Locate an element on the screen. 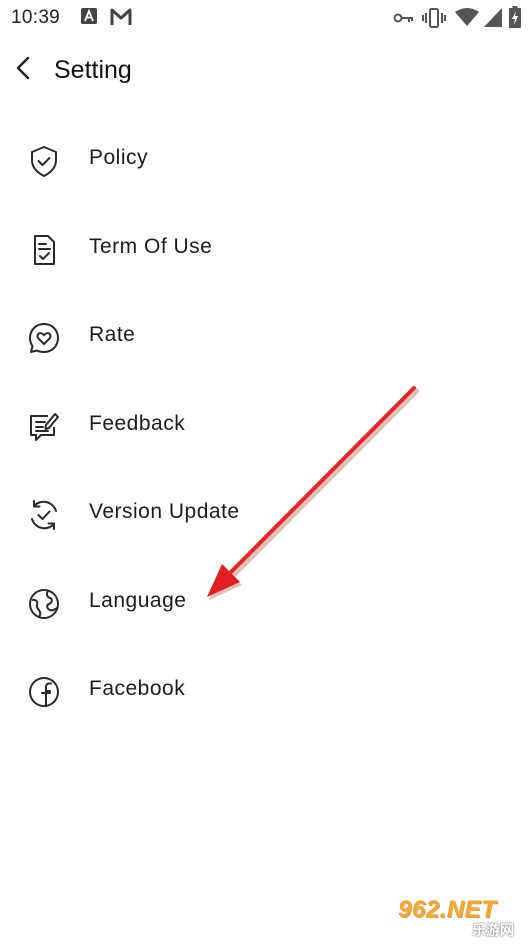 Image resolution: width=532 pixels, height=945 pixels. feedback-edit-icon is located at coordinates (44, 427).